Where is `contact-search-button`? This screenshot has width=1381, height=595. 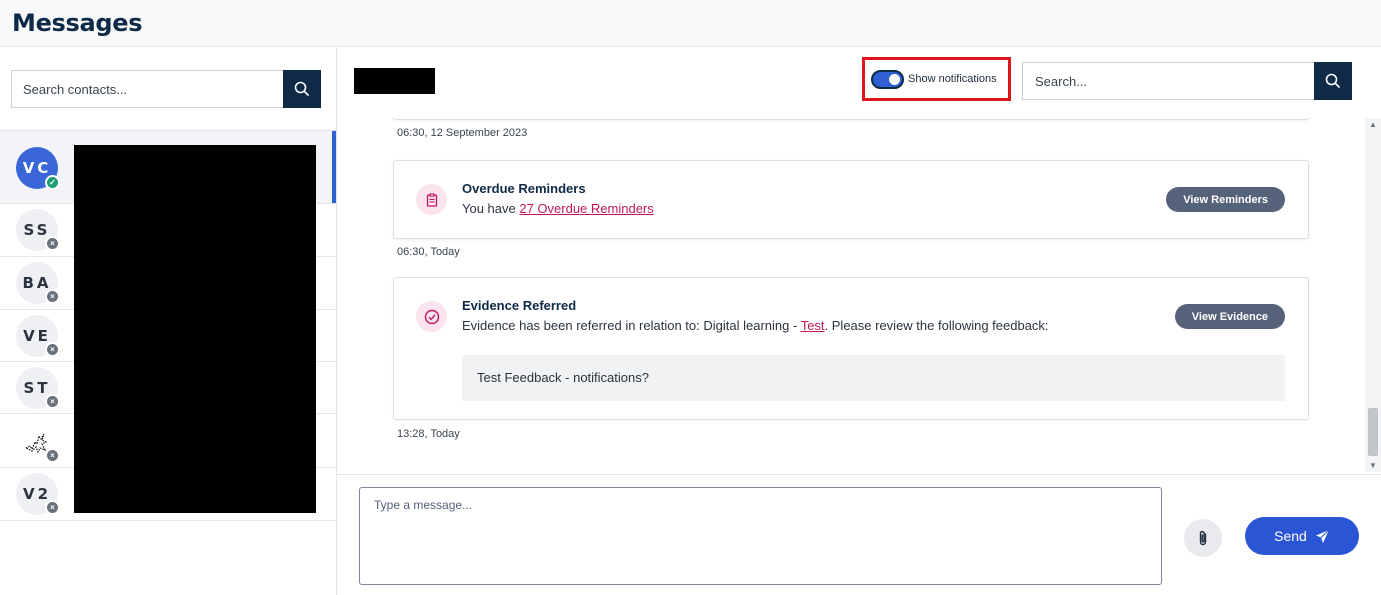
contact-search-button is located at coordinates (302, 89).